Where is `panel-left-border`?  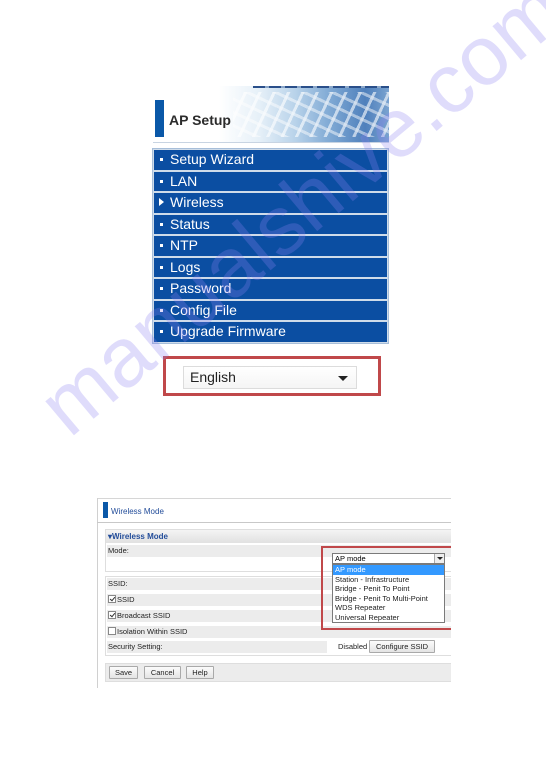 panel-left-border is located at coordinates (97, 593).